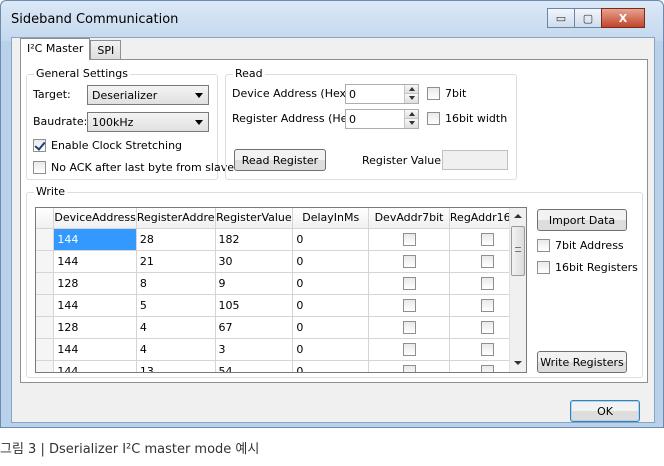 The image size is (664, 466). Describe the element at coordinates (518, 251) in the screenshot. I see `scroll-thumb` at that location.